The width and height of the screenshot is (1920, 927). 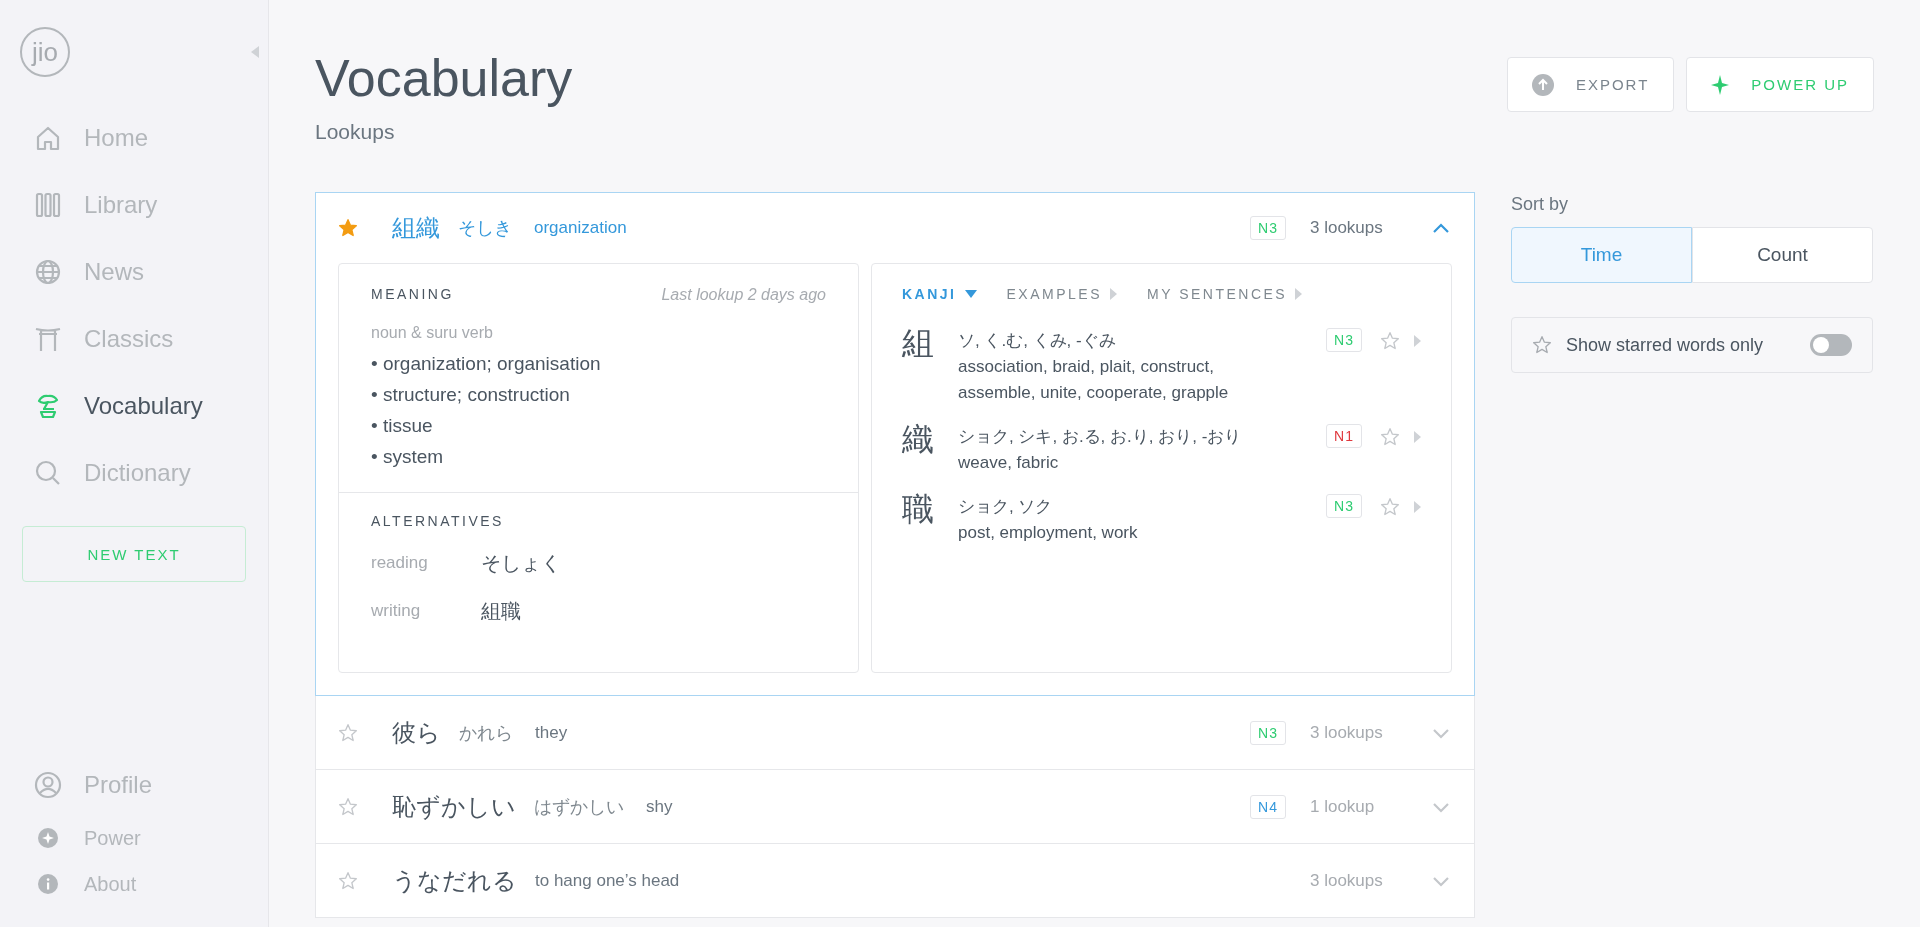 What do you see at coordinates (1831, 345) in the screenshot?
I see `toggle-switch` at bounding box center [1831, 345].